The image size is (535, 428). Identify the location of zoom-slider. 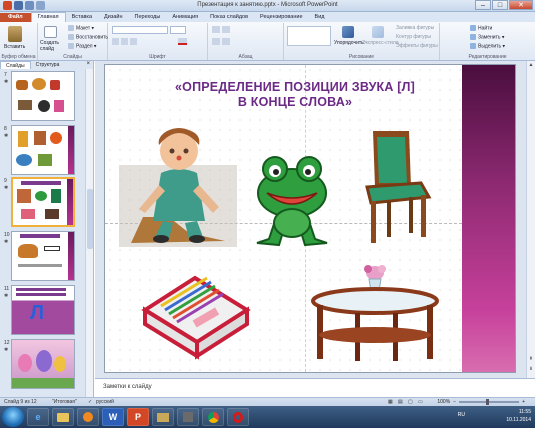
(489, 402).